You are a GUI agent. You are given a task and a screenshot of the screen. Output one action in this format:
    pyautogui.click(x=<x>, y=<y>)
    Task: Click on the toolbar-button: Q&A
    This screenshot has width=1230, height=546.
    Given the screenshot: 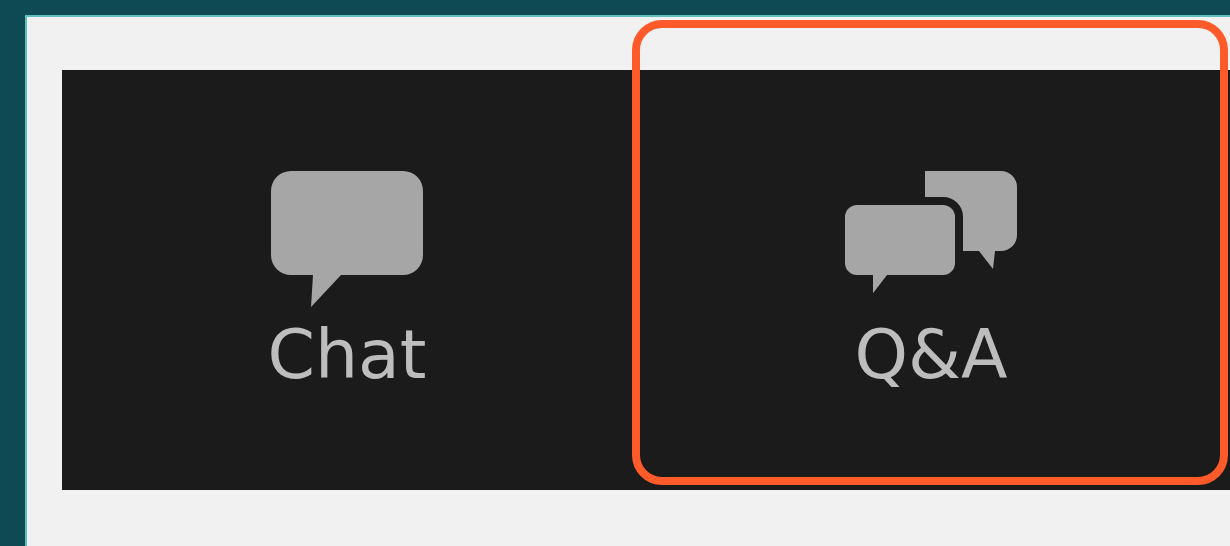 What is the action you would take?
    pyautogui.click(x=931, y=280)
    